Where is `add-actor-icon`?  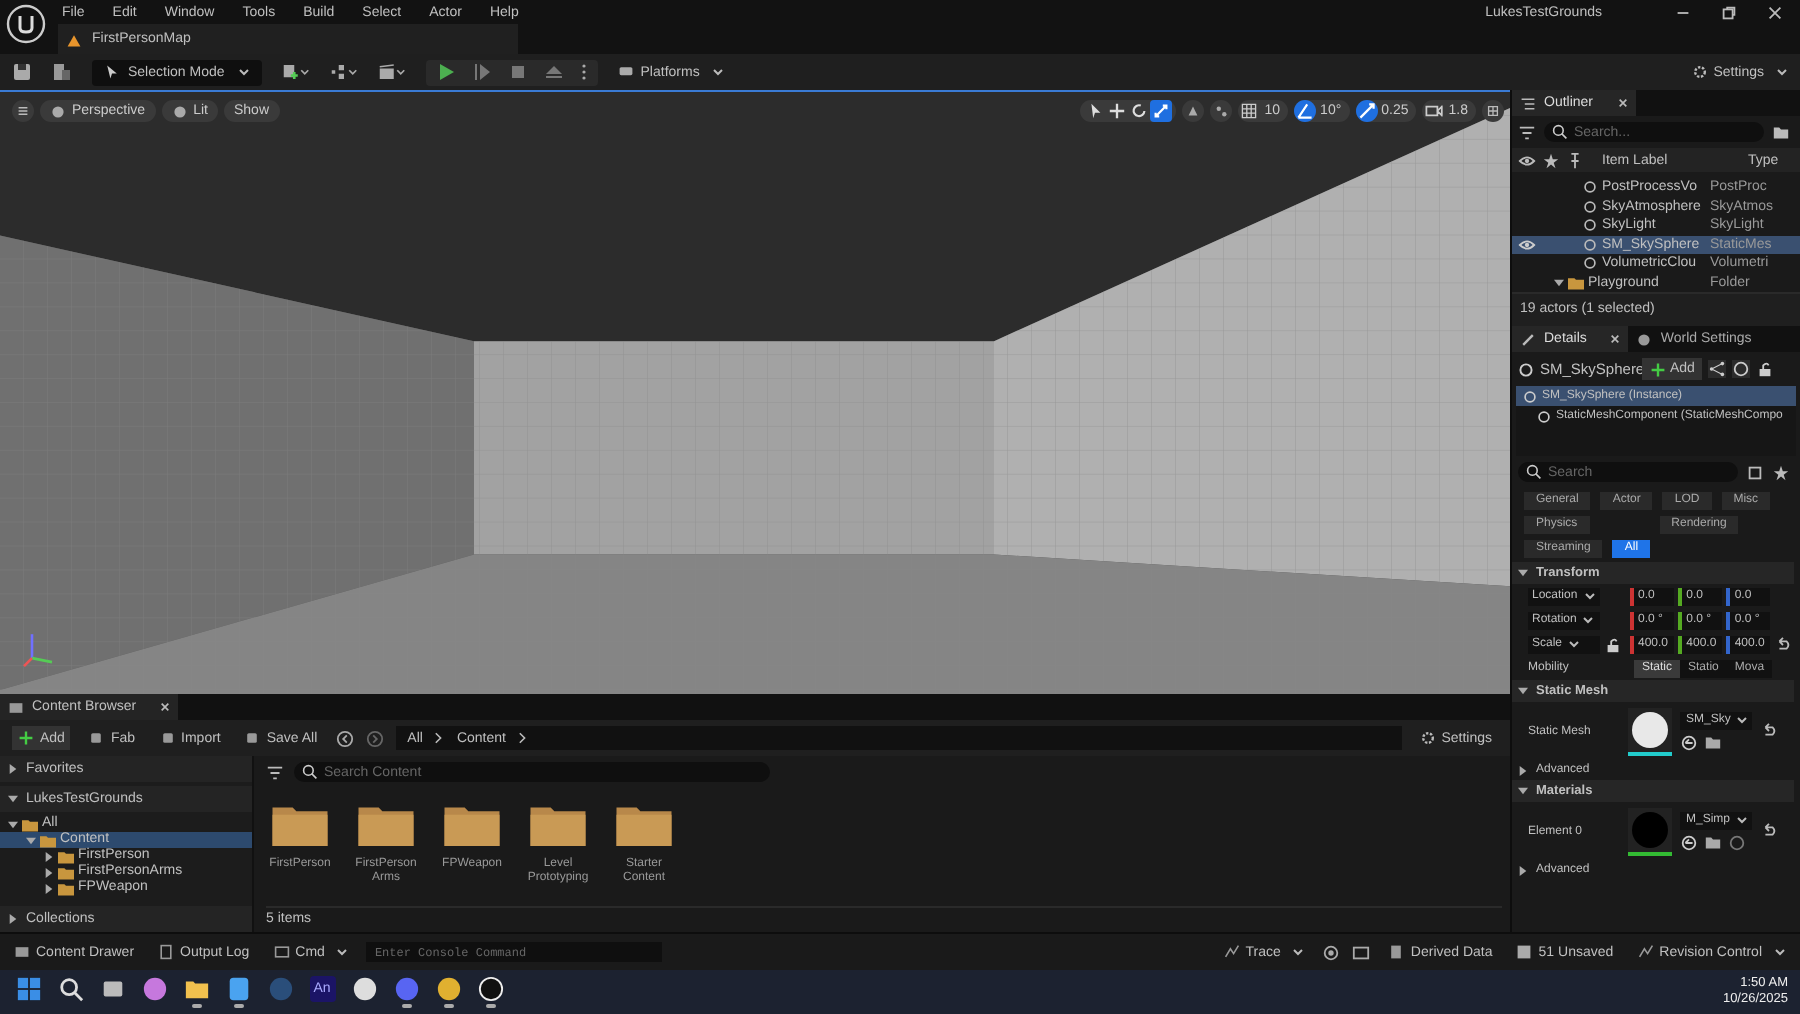
add-actor-icon is located at coordinates (296, 72).